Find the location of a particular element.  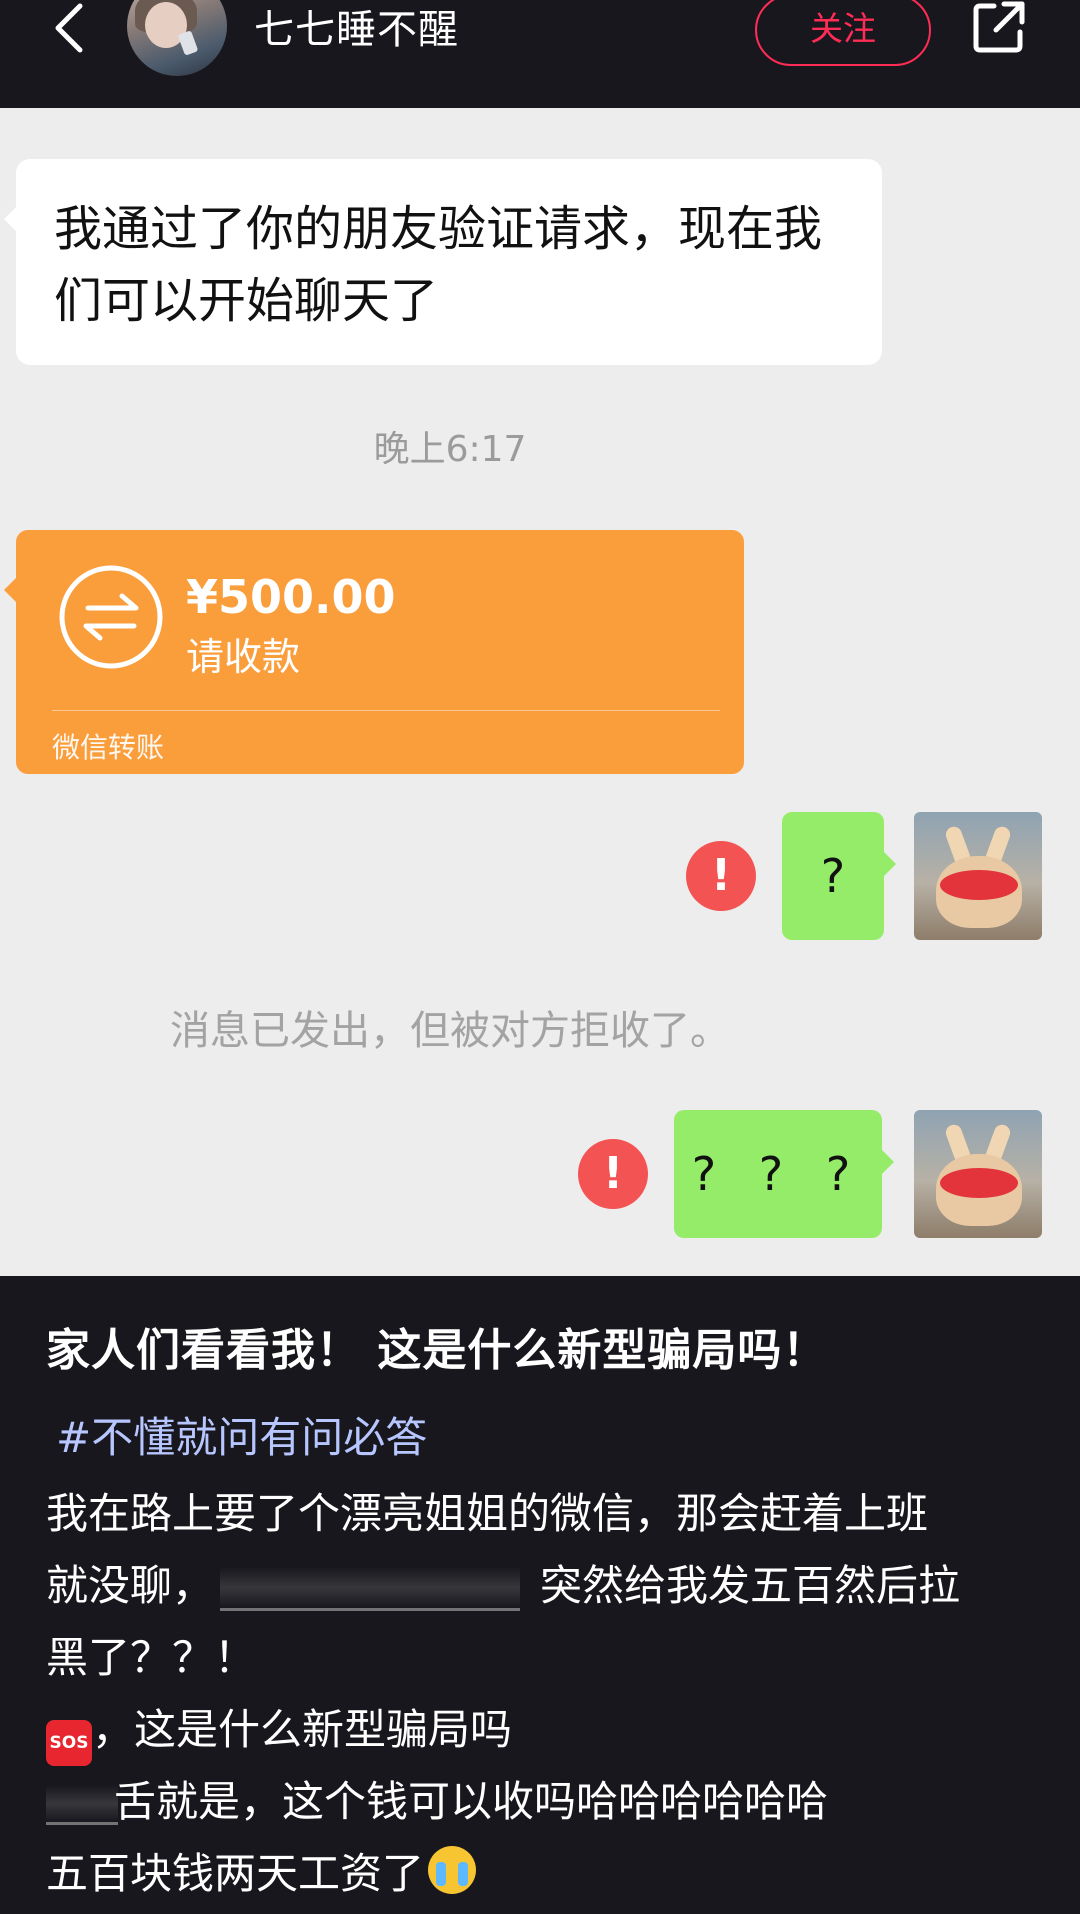

transfer-card: ¥500.00 请收款 微信转账 is located at coordinates (374, 652).